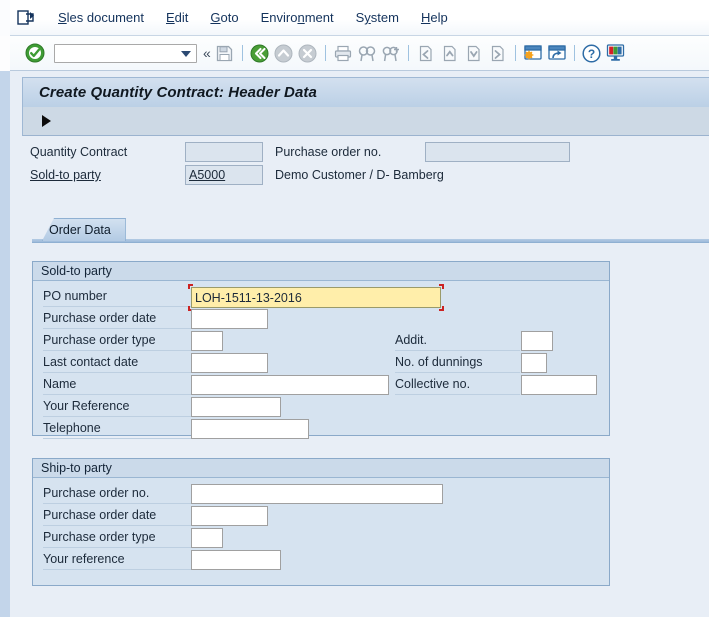 The image size is (709, 617). What do you see at coordinates (450, 53) in the screenshot?
I see `previous-page-icon` at bounding box center [450, 53].